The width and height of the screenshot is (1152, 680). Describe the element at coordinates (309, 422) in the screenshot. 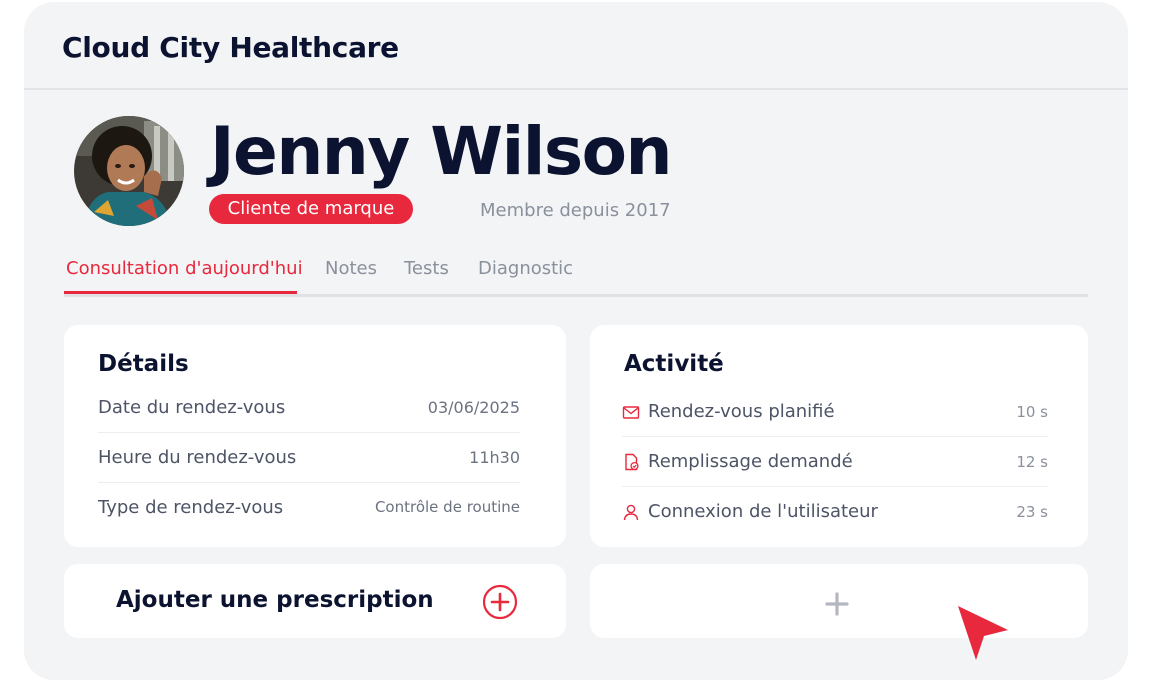

I see `detail-row-date: Date du rendez-vous 03/06/2025` at that location.